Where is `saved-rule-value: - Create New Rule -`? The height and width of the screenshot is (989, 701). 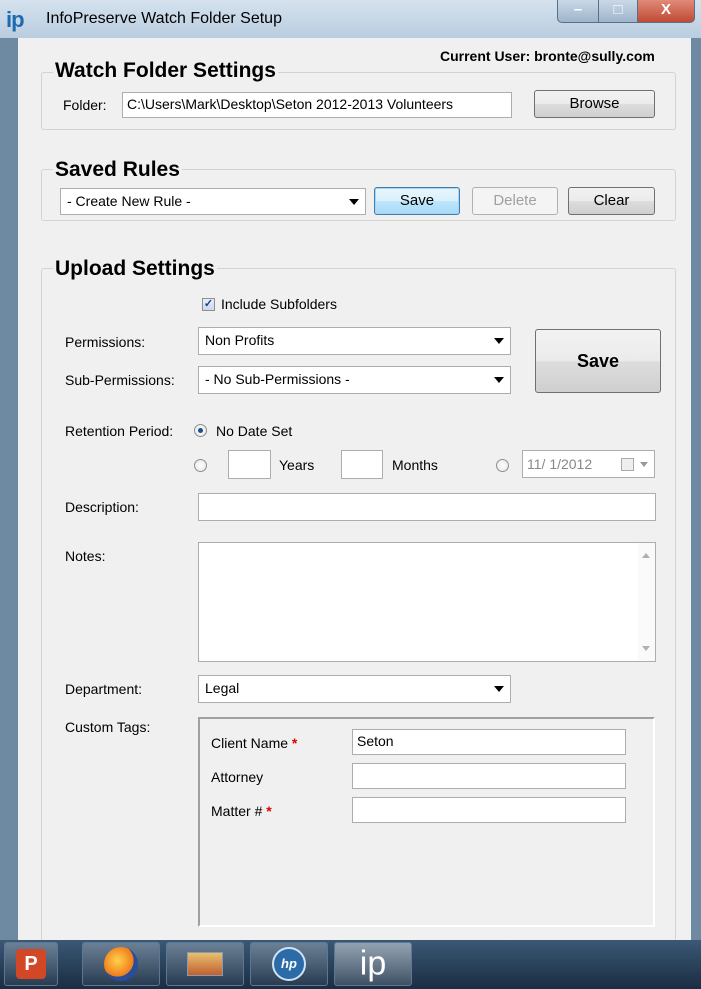
saved-rule-value: - Create New Rule - is located at coordinates (129, 201).